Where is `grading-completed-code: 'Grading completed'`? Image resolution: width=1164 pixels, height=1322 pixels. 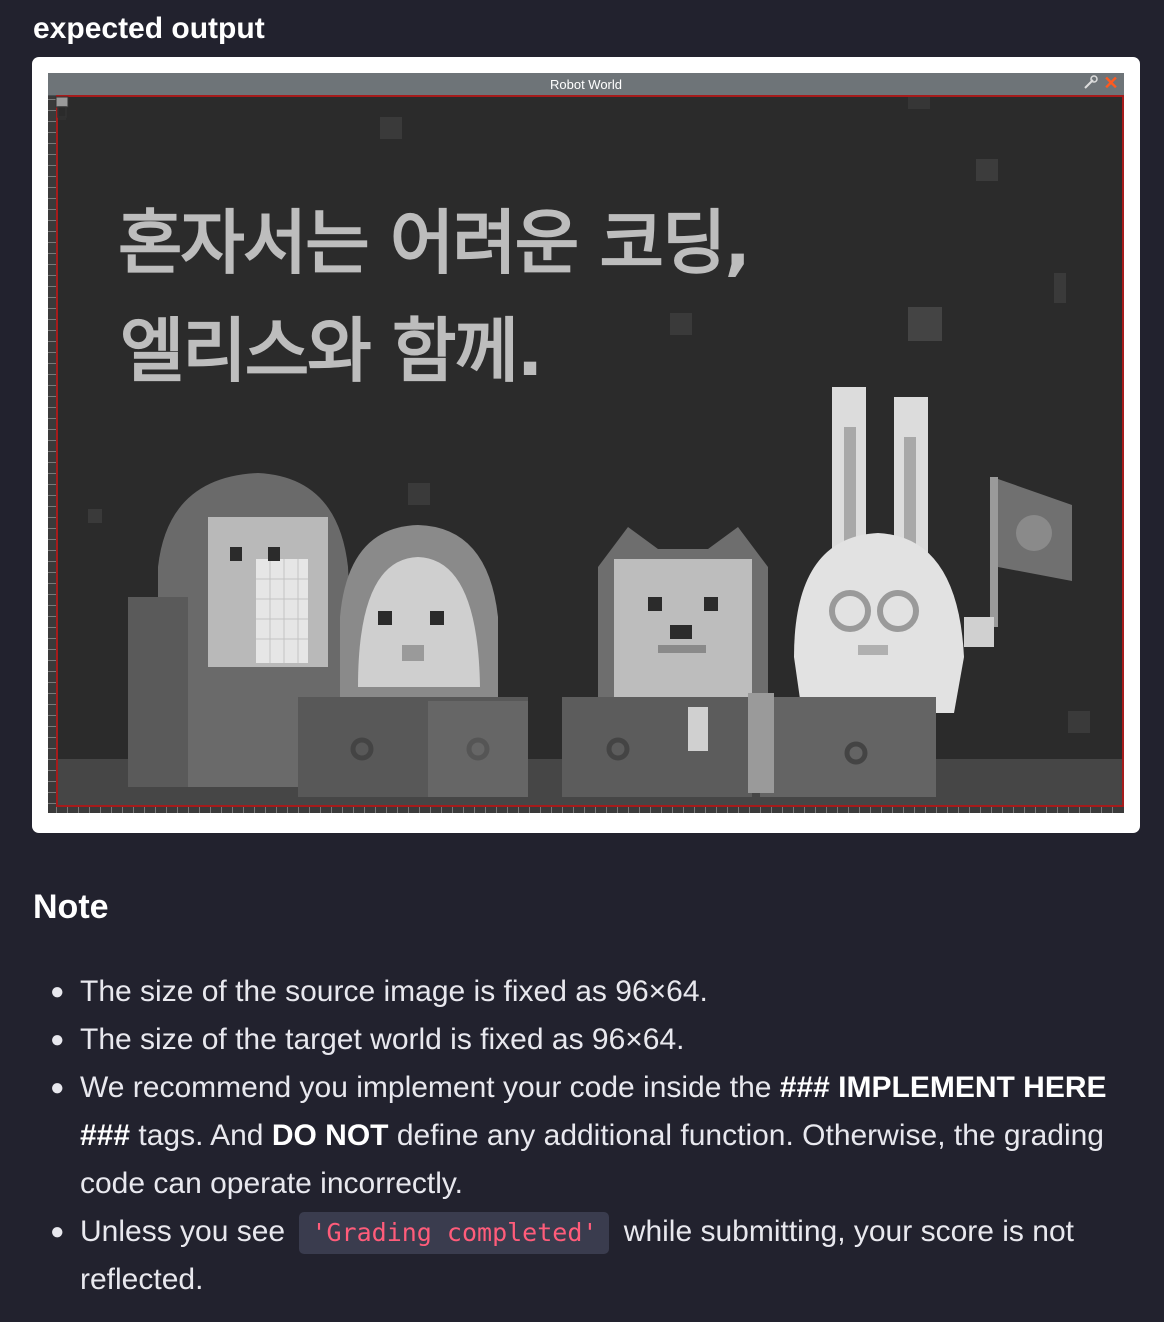 grading-completed-code: 'Grading completed' is located at coordinates (454, 1233).